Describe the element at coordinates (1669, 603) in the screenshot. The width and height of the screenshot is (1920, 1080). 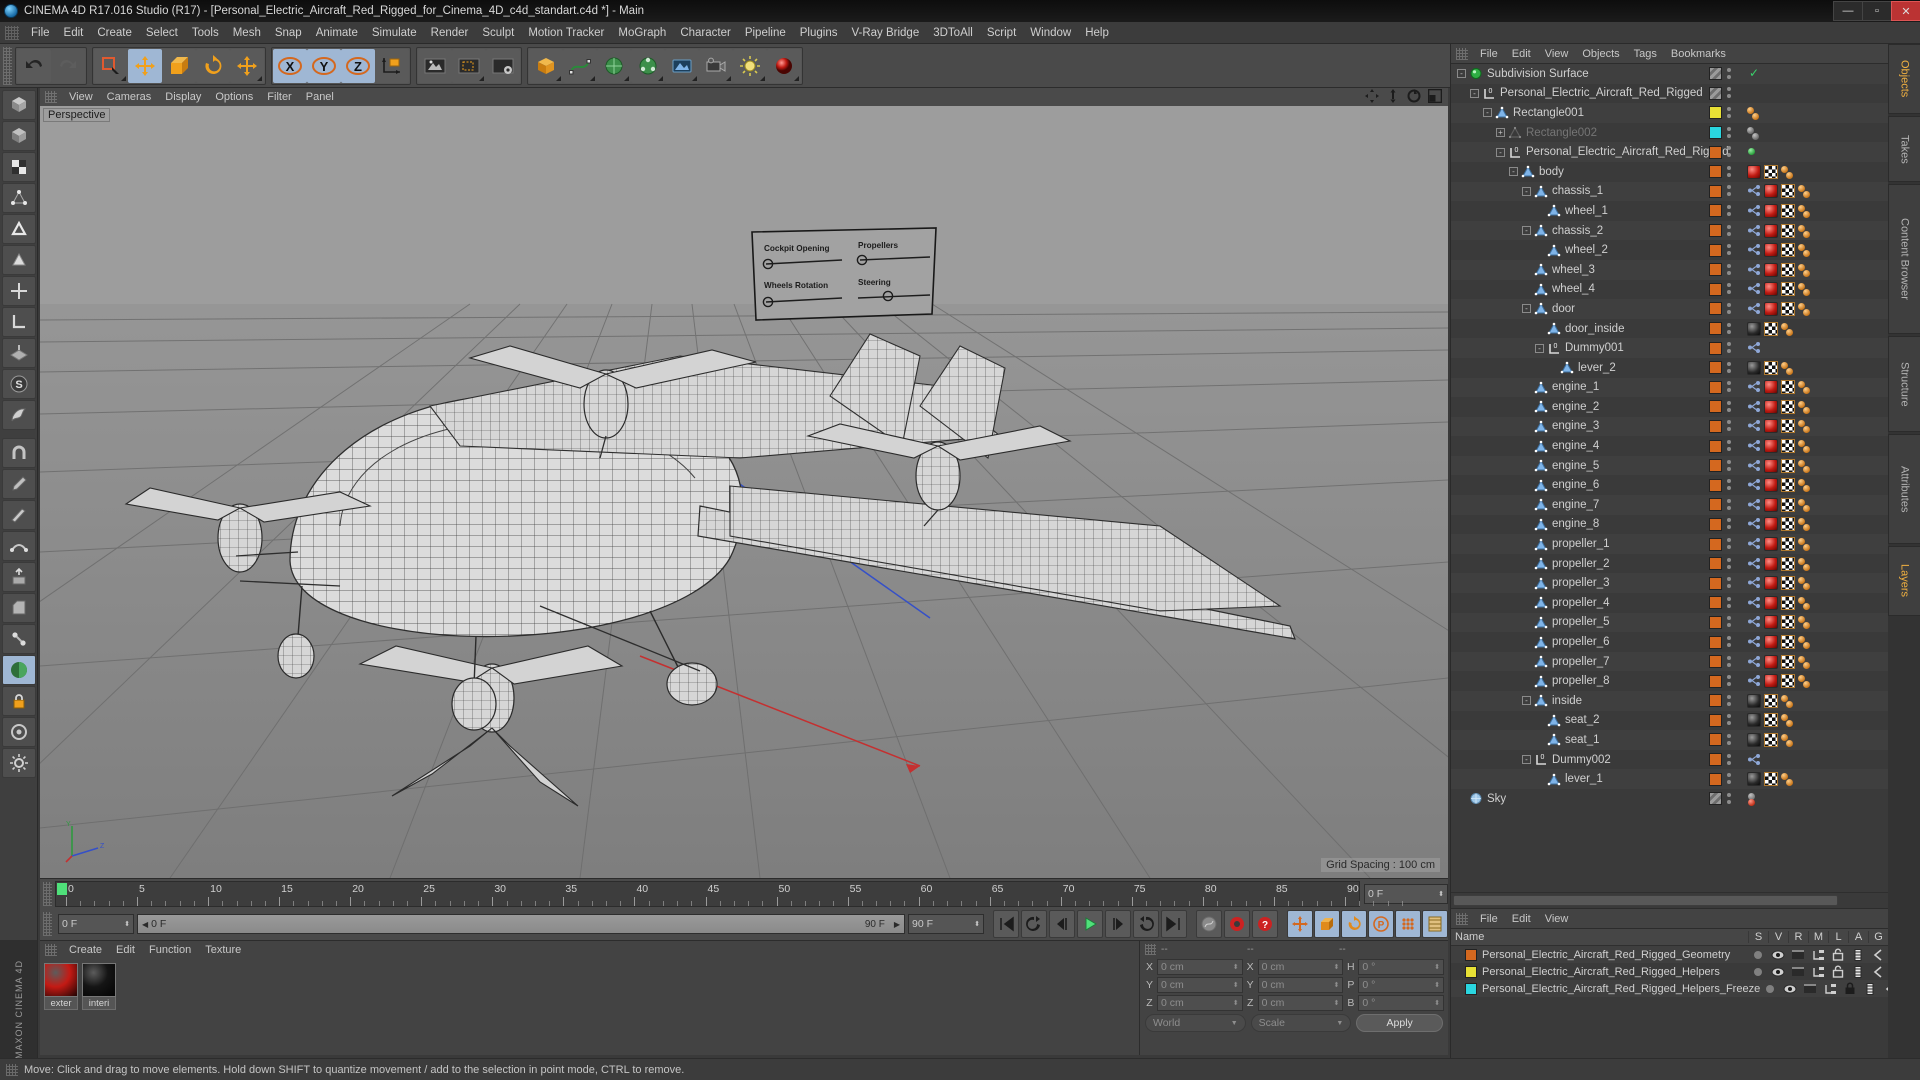
I see `object-tree-row: propeller_4` at that location.